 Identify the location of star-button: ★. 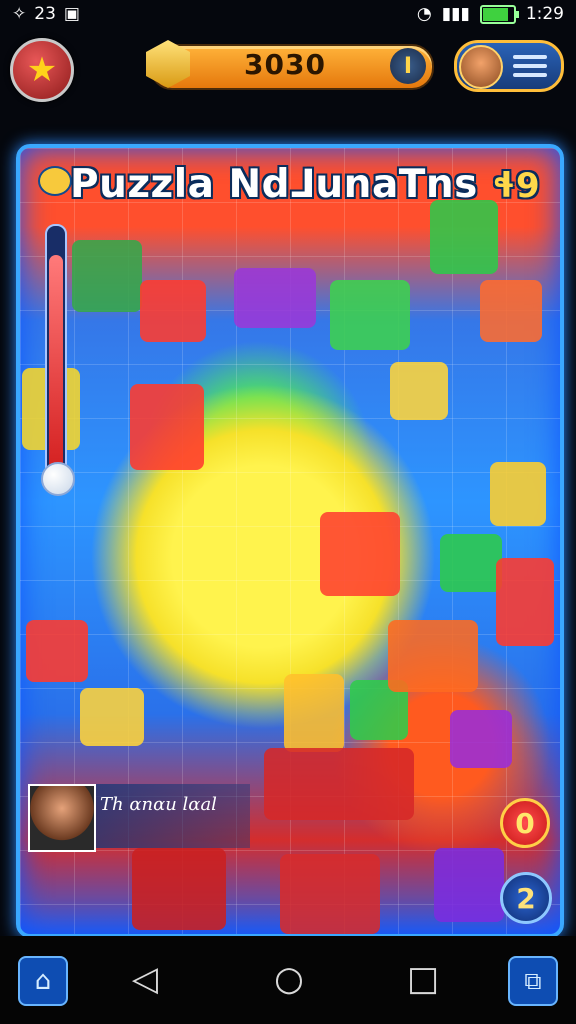
(42, 70).